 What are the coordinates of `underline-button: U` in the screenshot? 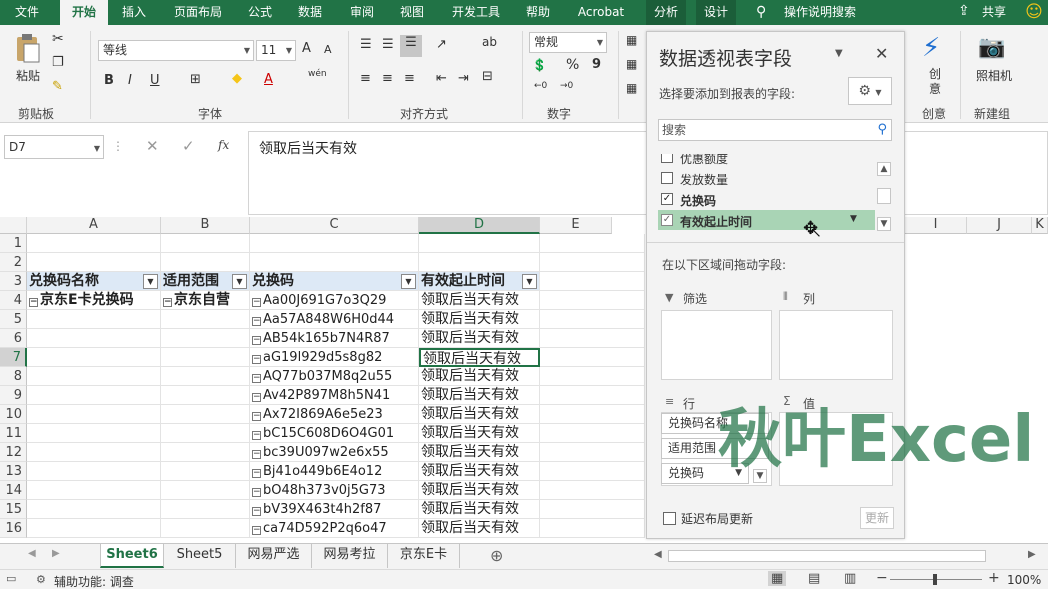 It's located at (155, 80).